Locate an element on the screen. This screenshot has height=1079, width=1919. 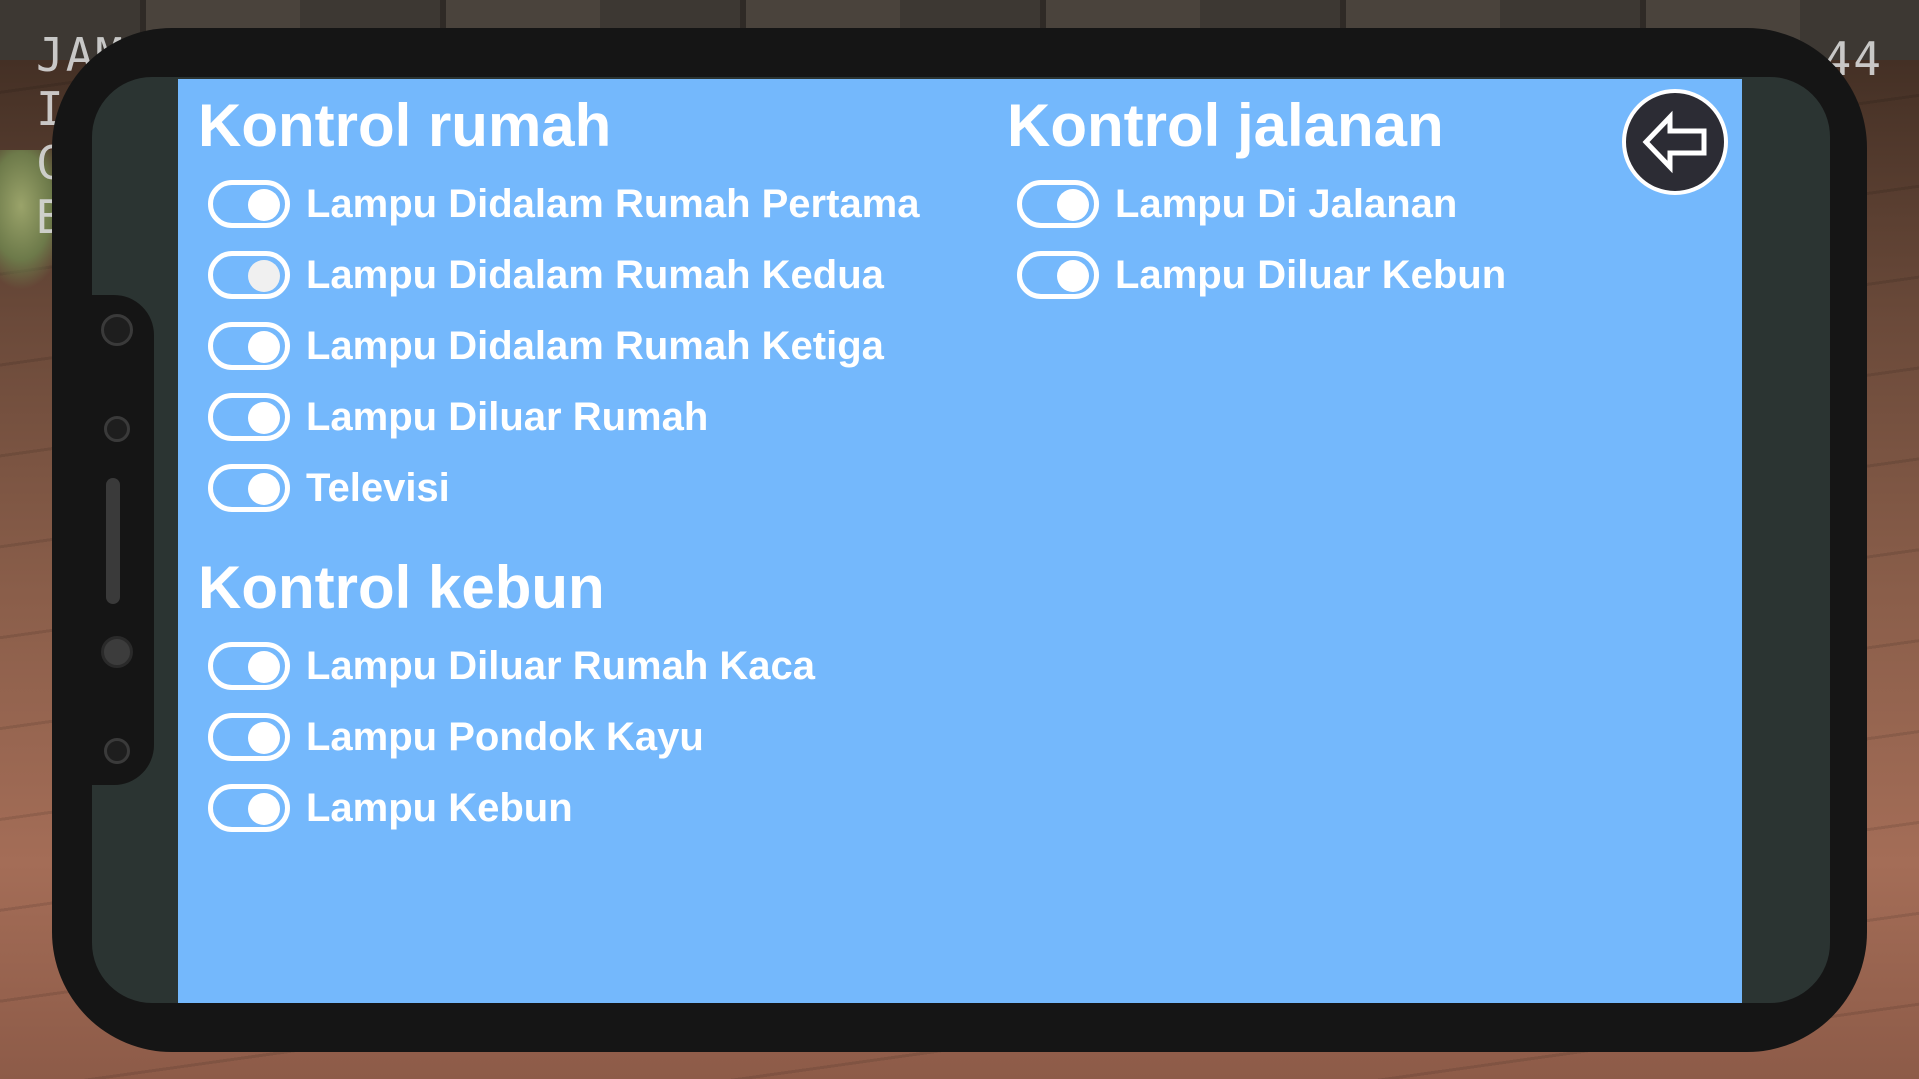
secondary-camera-icon is located at coordinates (117, 751).